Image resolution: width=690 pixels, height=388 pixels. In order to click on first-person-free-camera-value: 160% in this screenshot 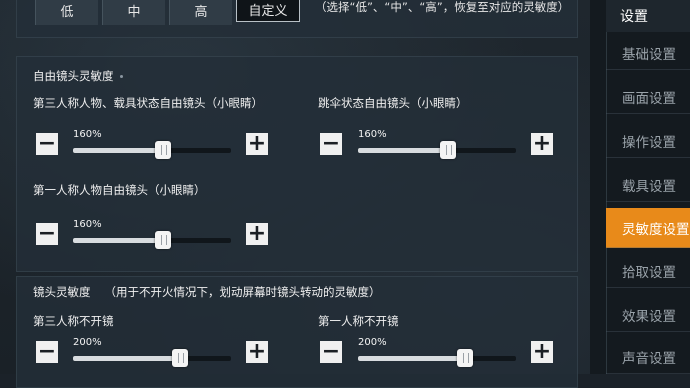, I will do `click(87, 224)`.